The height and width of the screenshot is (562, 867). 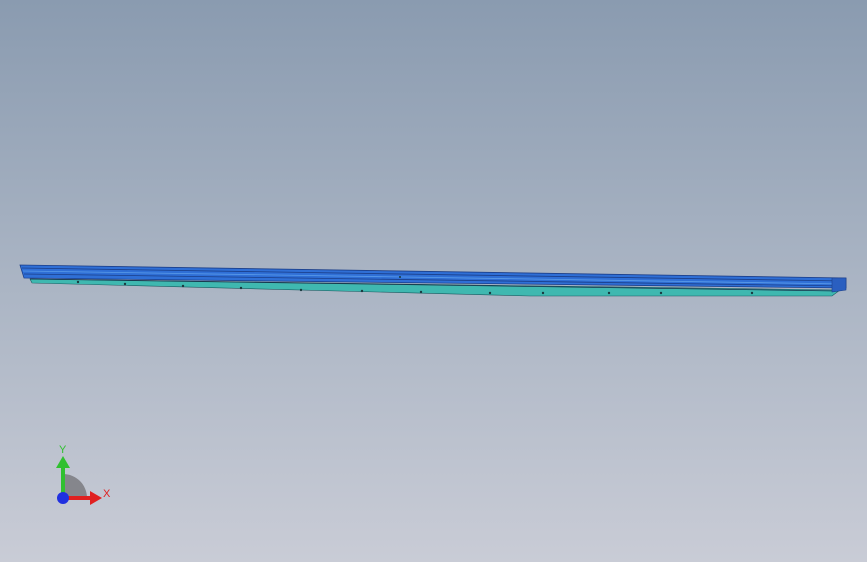 What do you see at coordinates (107, 494) in the screenshot?
I see `x-axis-label: X` at bounding box center [107, 494].